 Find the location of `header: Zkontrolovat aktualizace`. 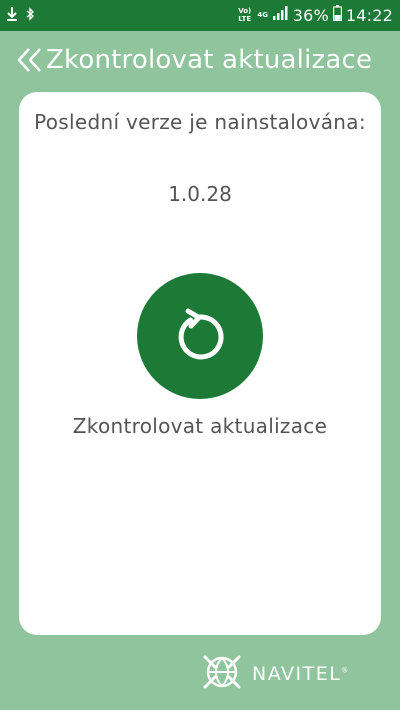

header: Zkontrolovat aktualizace is located at coordinates (194, 60).